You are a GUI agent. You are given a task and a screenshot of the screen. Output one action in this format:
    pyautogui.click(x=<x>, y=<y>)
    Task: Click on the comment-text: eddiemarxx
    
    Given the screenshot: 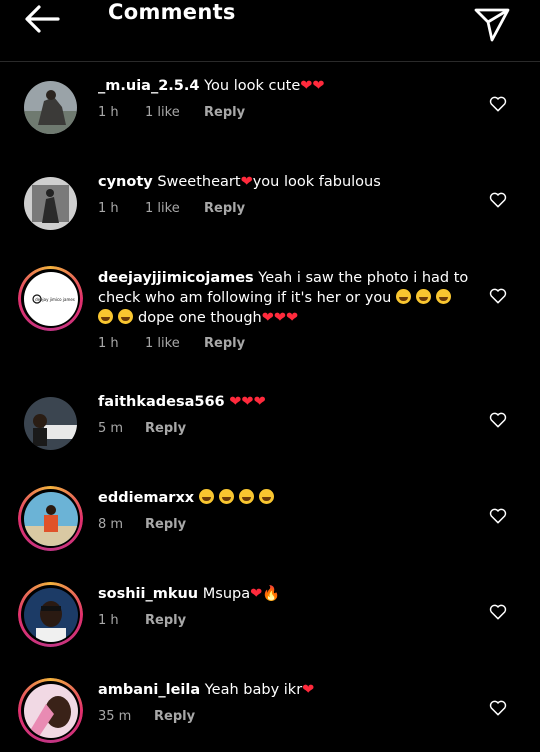 What is the action you would take?
    pyautogui.click(x=285, y=498)
    